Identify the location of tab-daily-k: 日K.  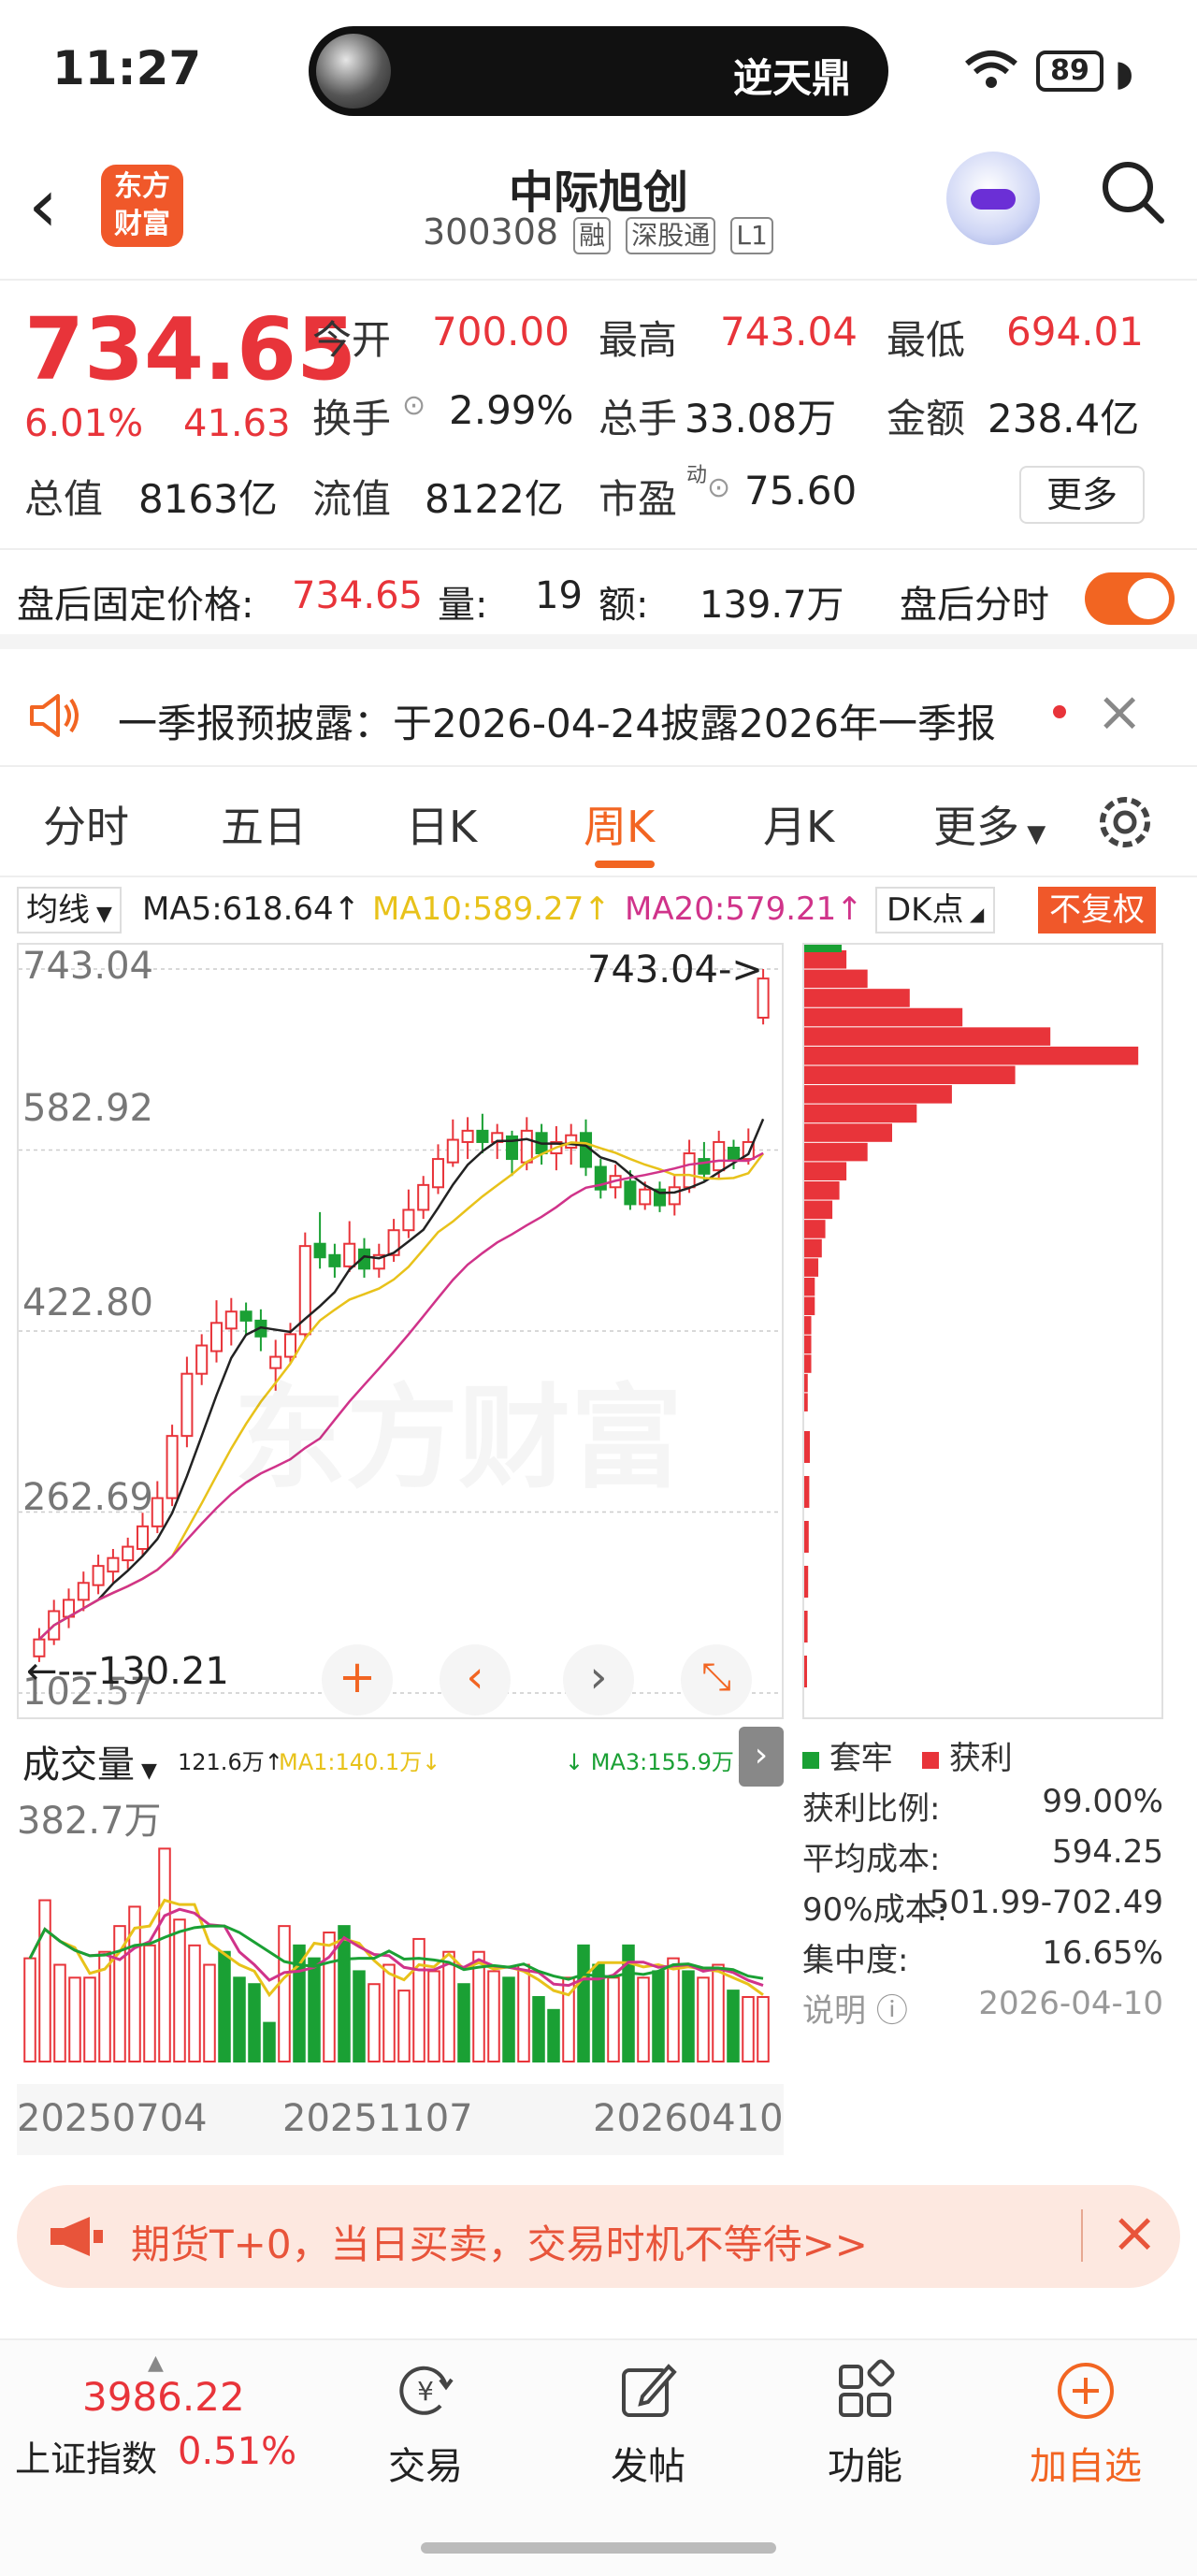
(441, 824).